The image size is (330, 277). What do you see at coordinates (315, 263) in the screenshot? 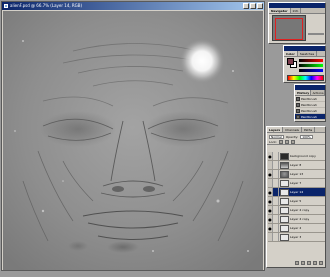
I see `new-layer-icon` at bounding box center [315, 263].